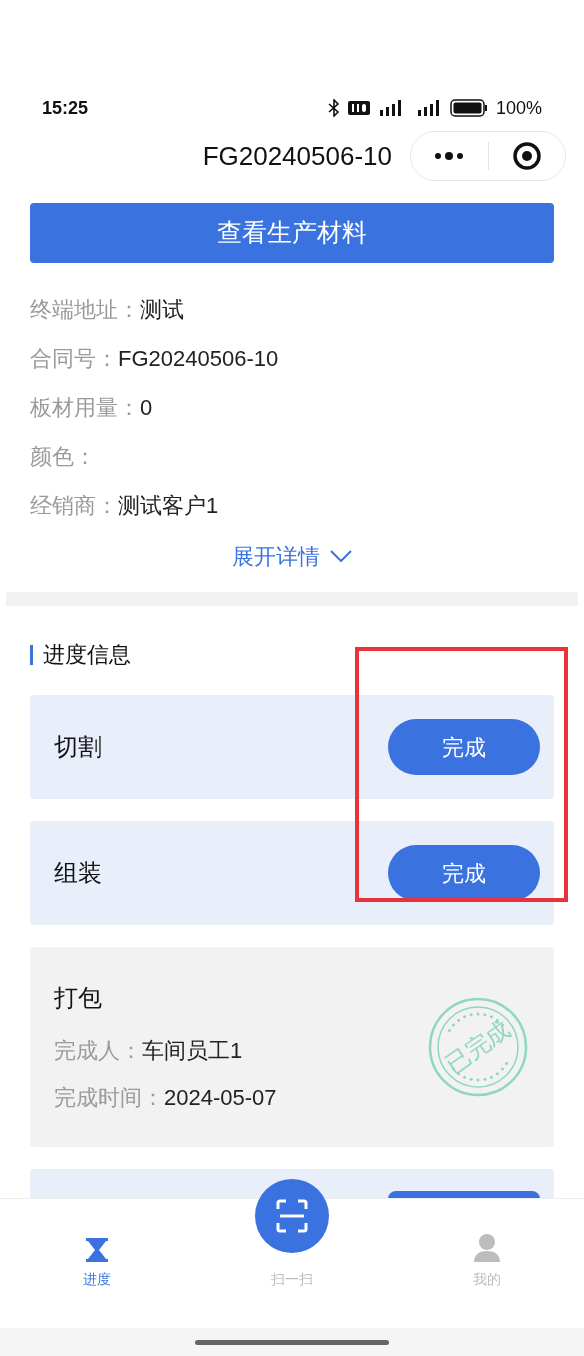 This screenshot has height=1356, width=584. Describe the element at coordinates (168, 506) in the screenshot. I see `info-value: 测试客户1` at that location.